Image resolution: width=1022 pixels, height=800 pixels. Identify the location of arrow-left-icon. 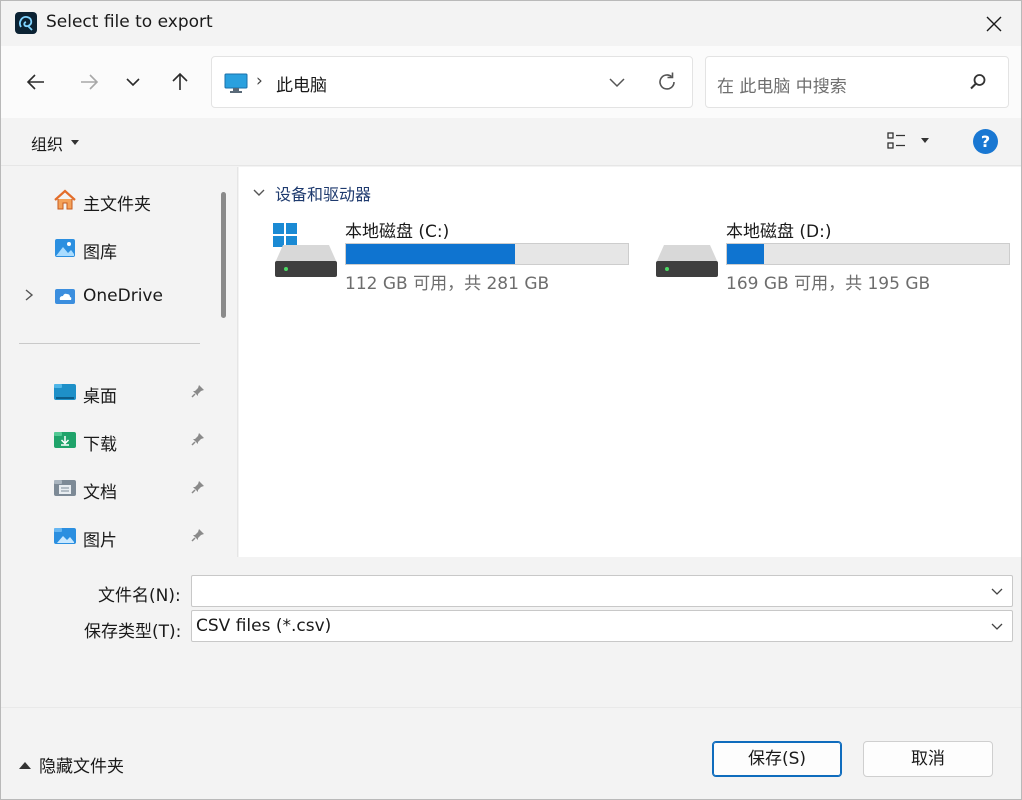
(35, 82).